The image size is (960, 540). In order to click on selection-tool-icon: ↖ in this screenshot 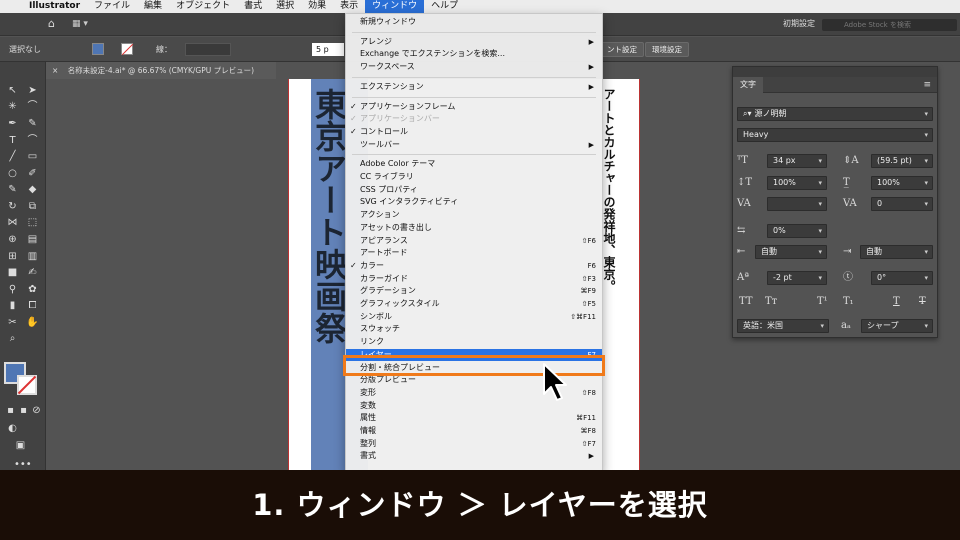, I will do `click(12, 90)`.